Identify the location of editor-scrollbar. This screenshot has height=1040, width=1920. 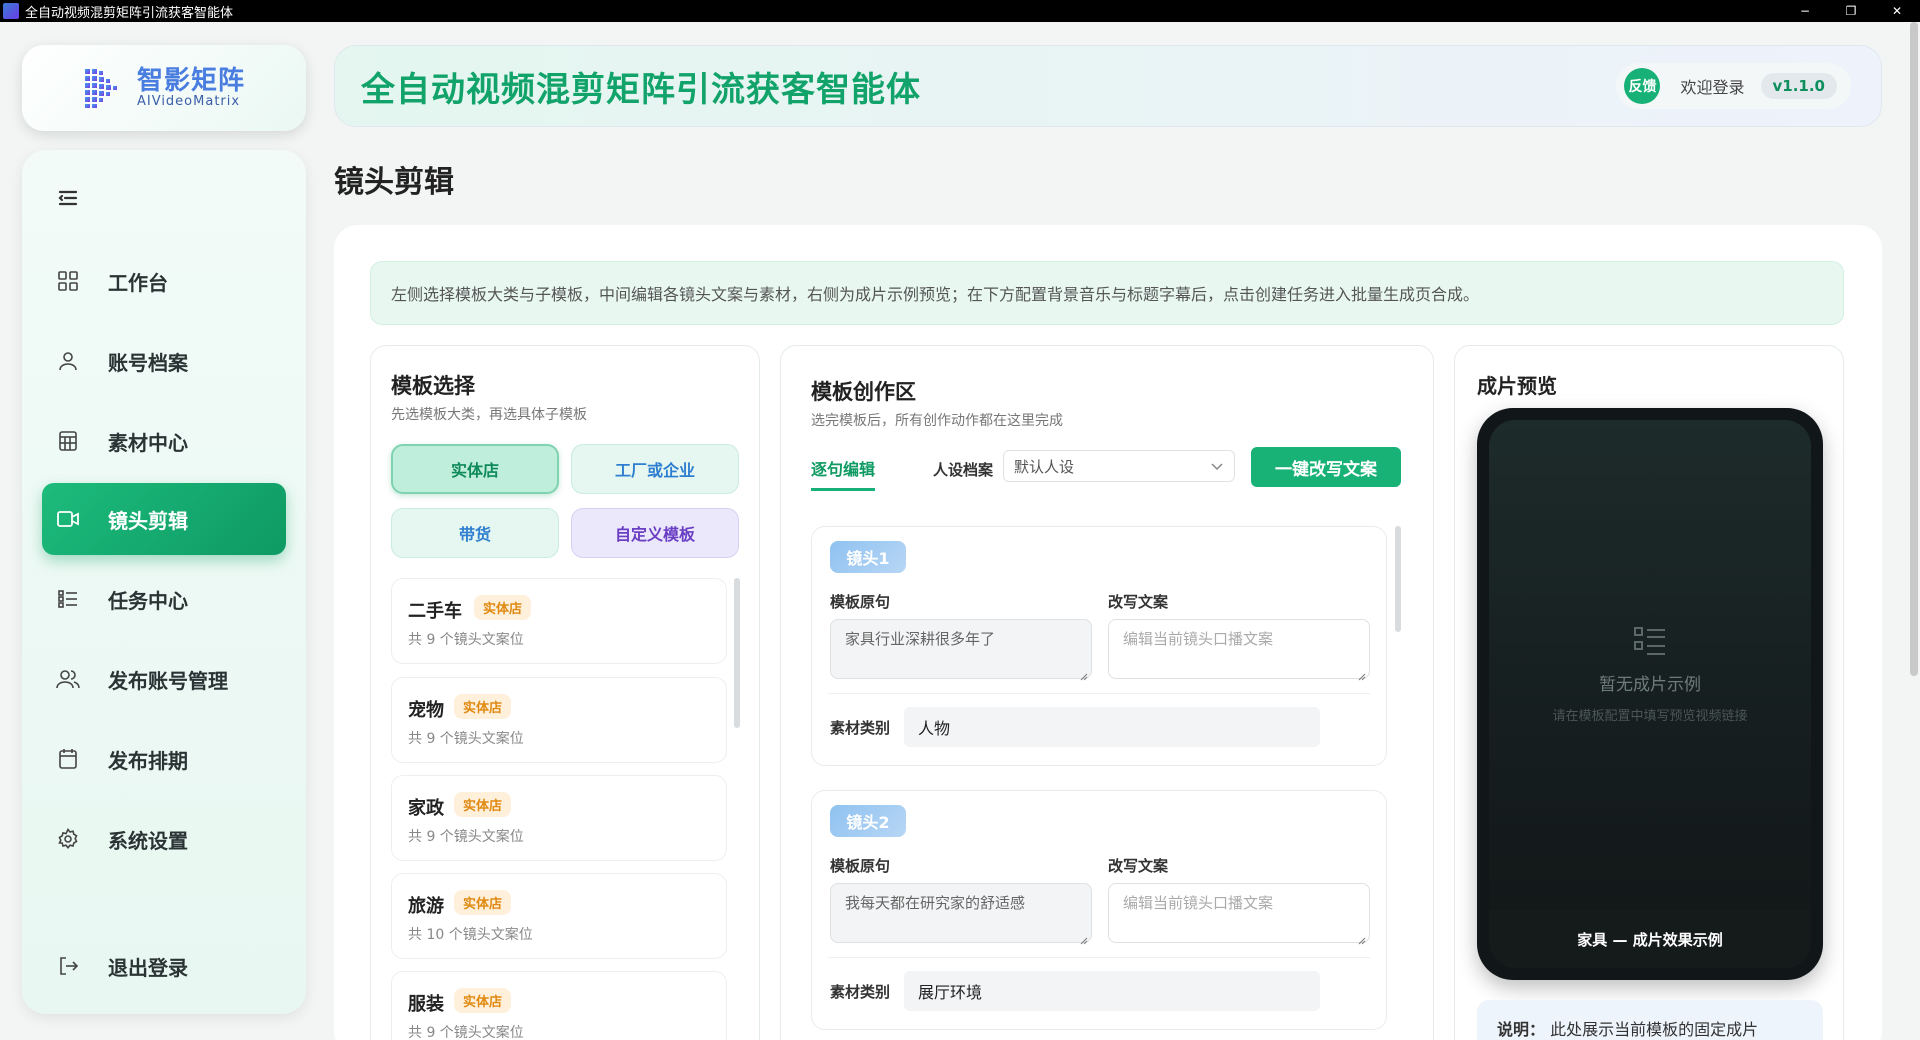
(1398, 579).